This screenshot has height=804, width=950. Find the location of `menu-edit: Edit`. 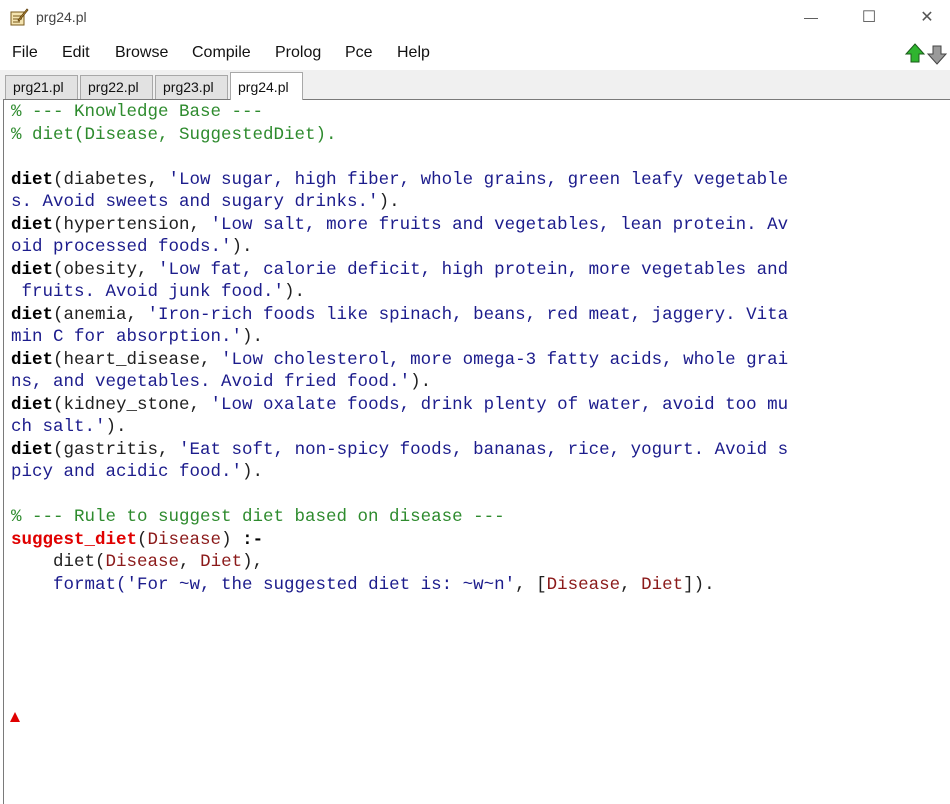

menu-edit: Edit is located at coordinates (76, 53).